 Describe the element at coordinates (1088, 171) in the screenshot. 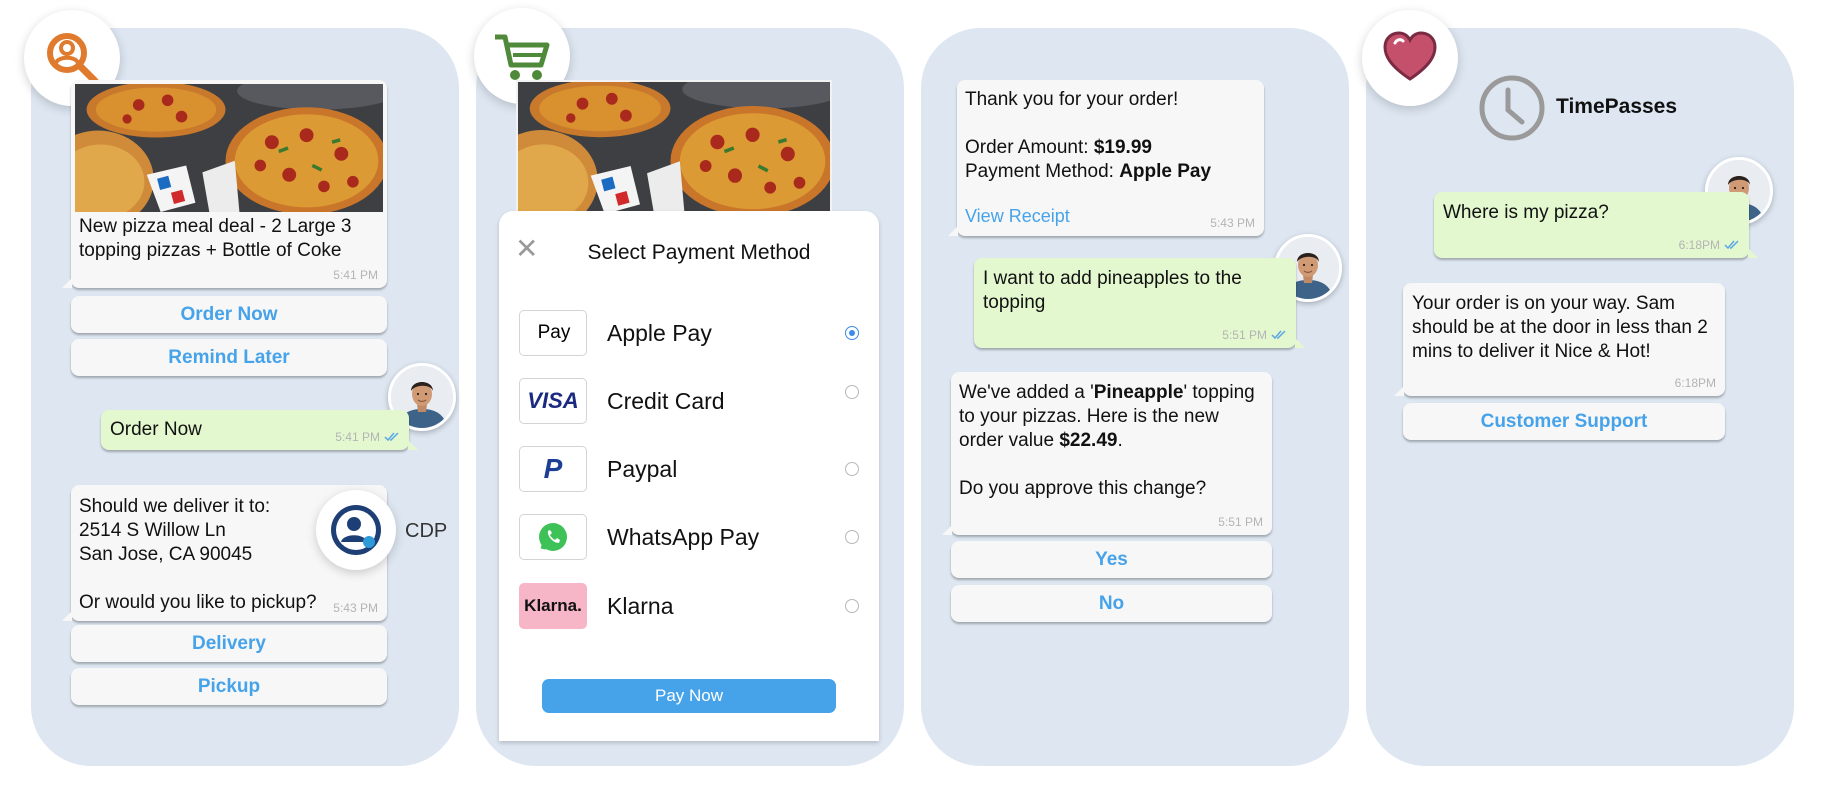

I see `payment-method-line: Payment Method: Apple Pay` at that location.